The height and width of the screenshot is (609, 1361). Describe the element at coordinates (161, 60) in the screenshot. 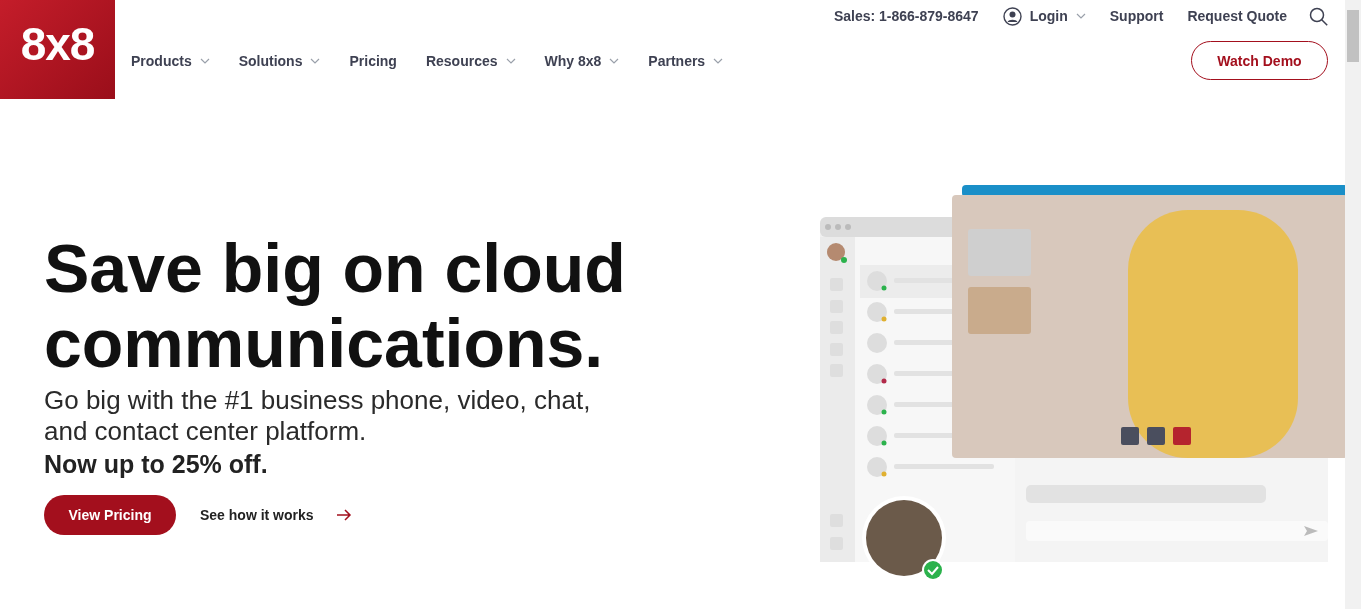

I see `nav-link: Products` at that location.